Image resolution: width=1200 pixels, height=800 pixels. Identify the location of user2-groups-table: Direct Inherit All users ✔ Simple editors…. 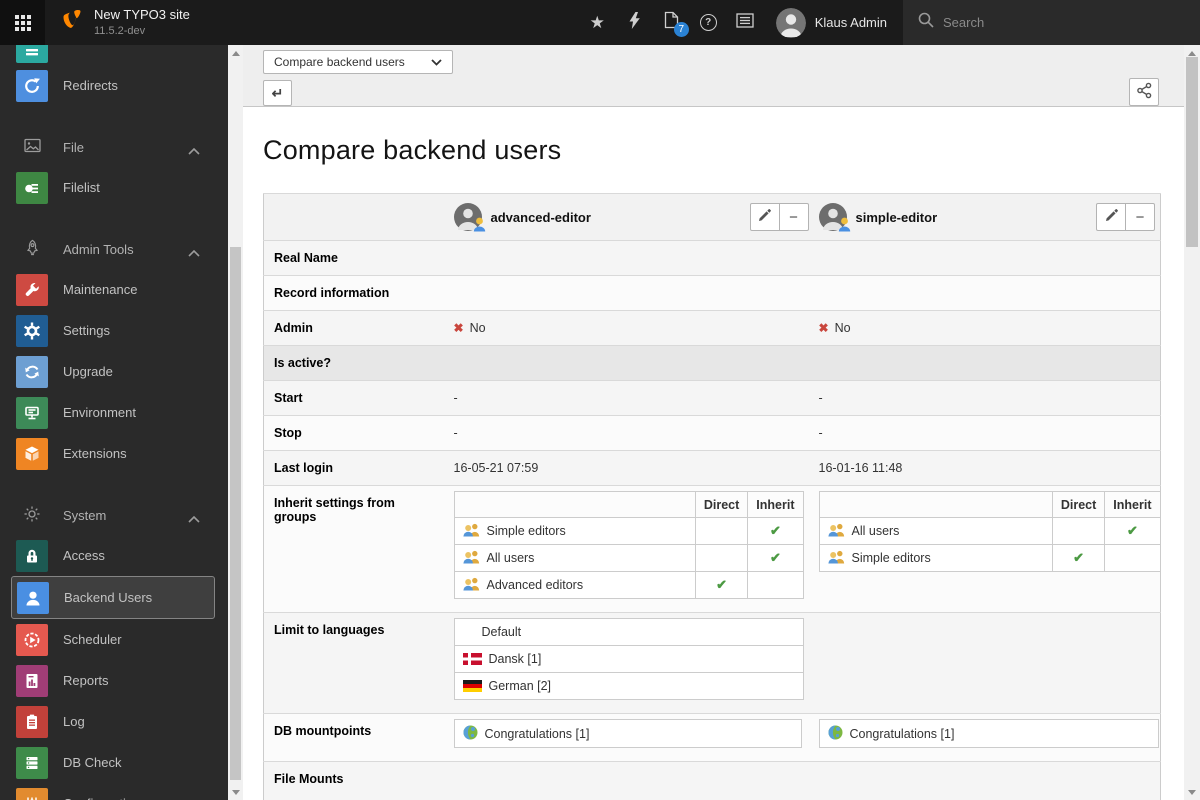
(989, 531).